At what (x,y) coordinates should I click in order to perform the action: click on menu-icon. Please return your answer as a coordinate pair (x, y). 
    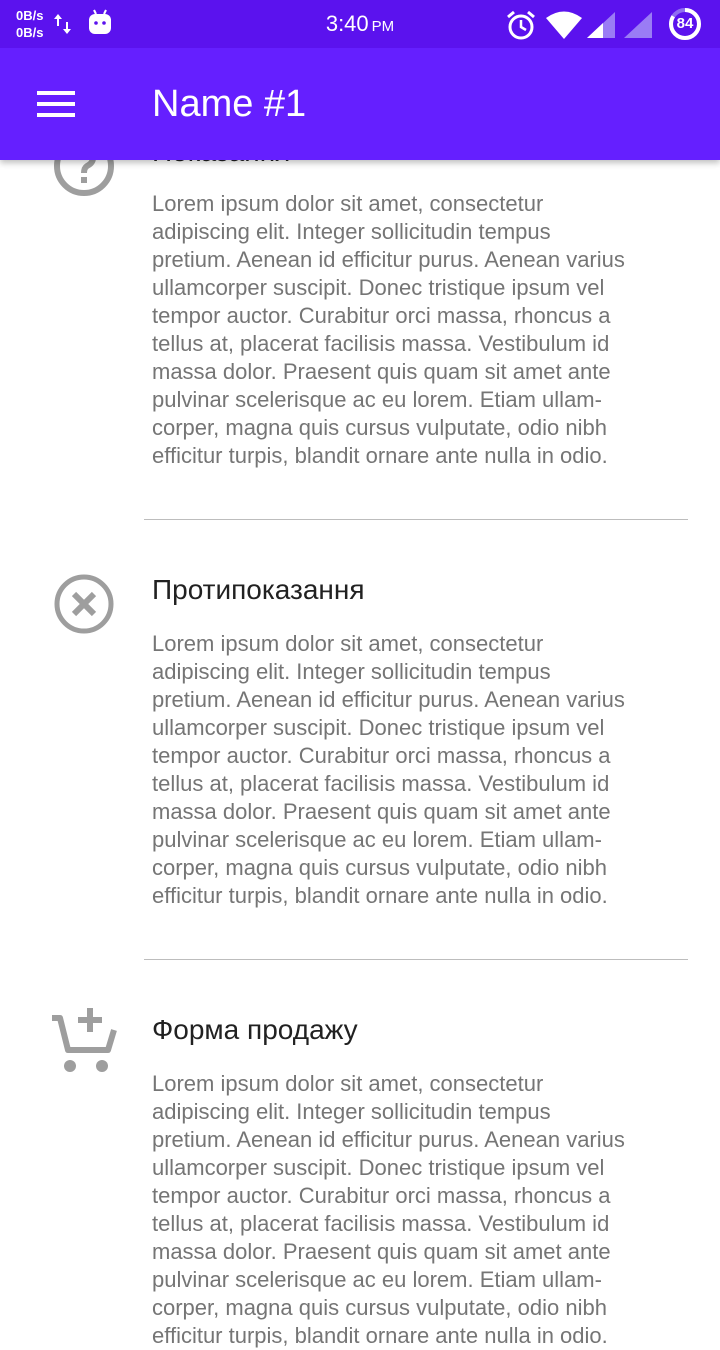
    Looking at the image, I should click on (56, 104).